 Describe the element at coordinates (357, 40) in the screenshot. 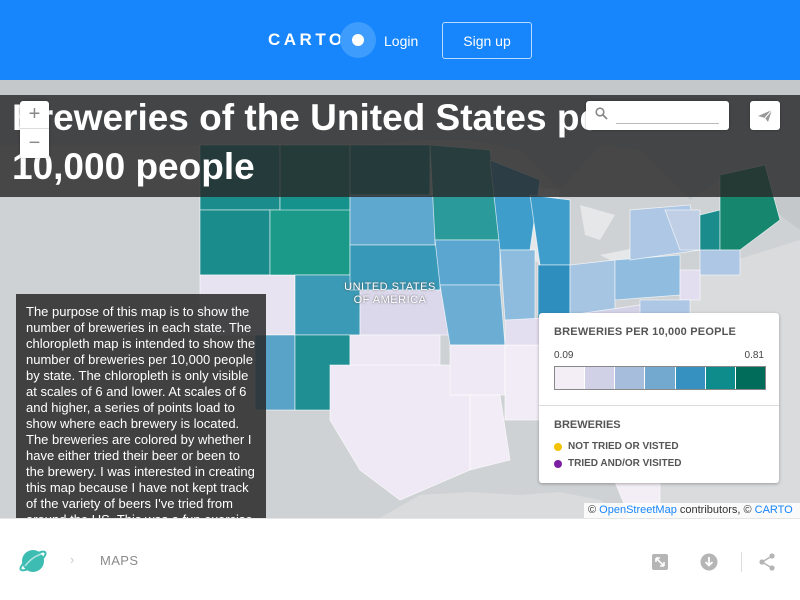

I see `logo-circle-icon` at that location.